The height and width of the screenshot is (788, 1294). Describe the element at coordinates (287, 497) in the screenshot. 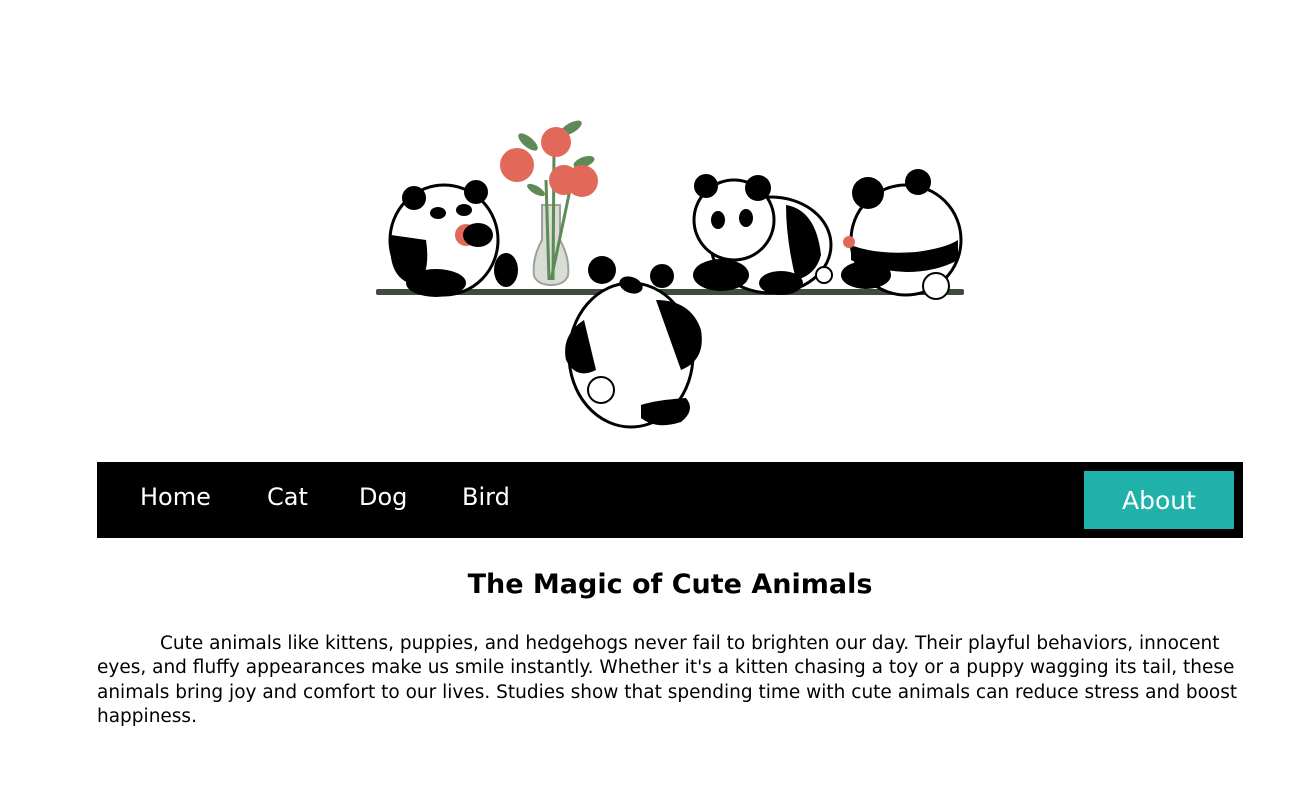

I see `nav-link-cat: Cat` at that location.